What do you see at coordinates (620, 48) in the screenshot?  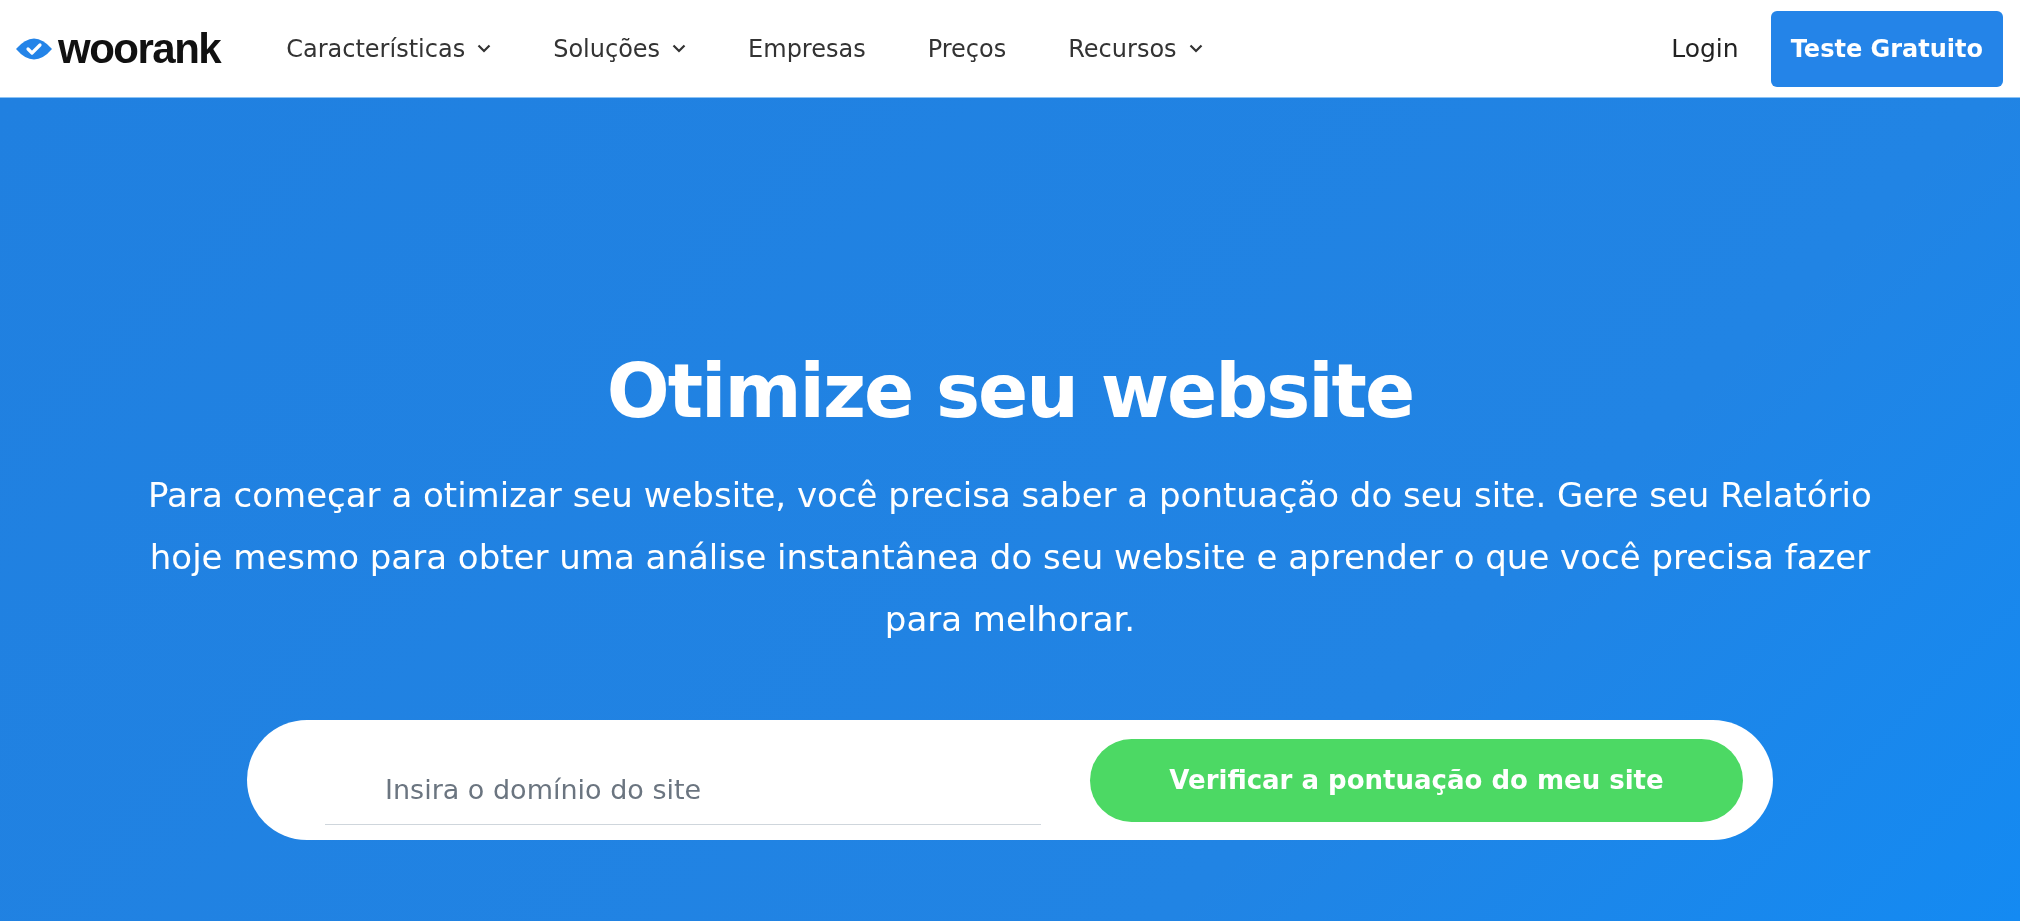 I see `nav-dropdown: Soluções` at bounding box center [620, 48].